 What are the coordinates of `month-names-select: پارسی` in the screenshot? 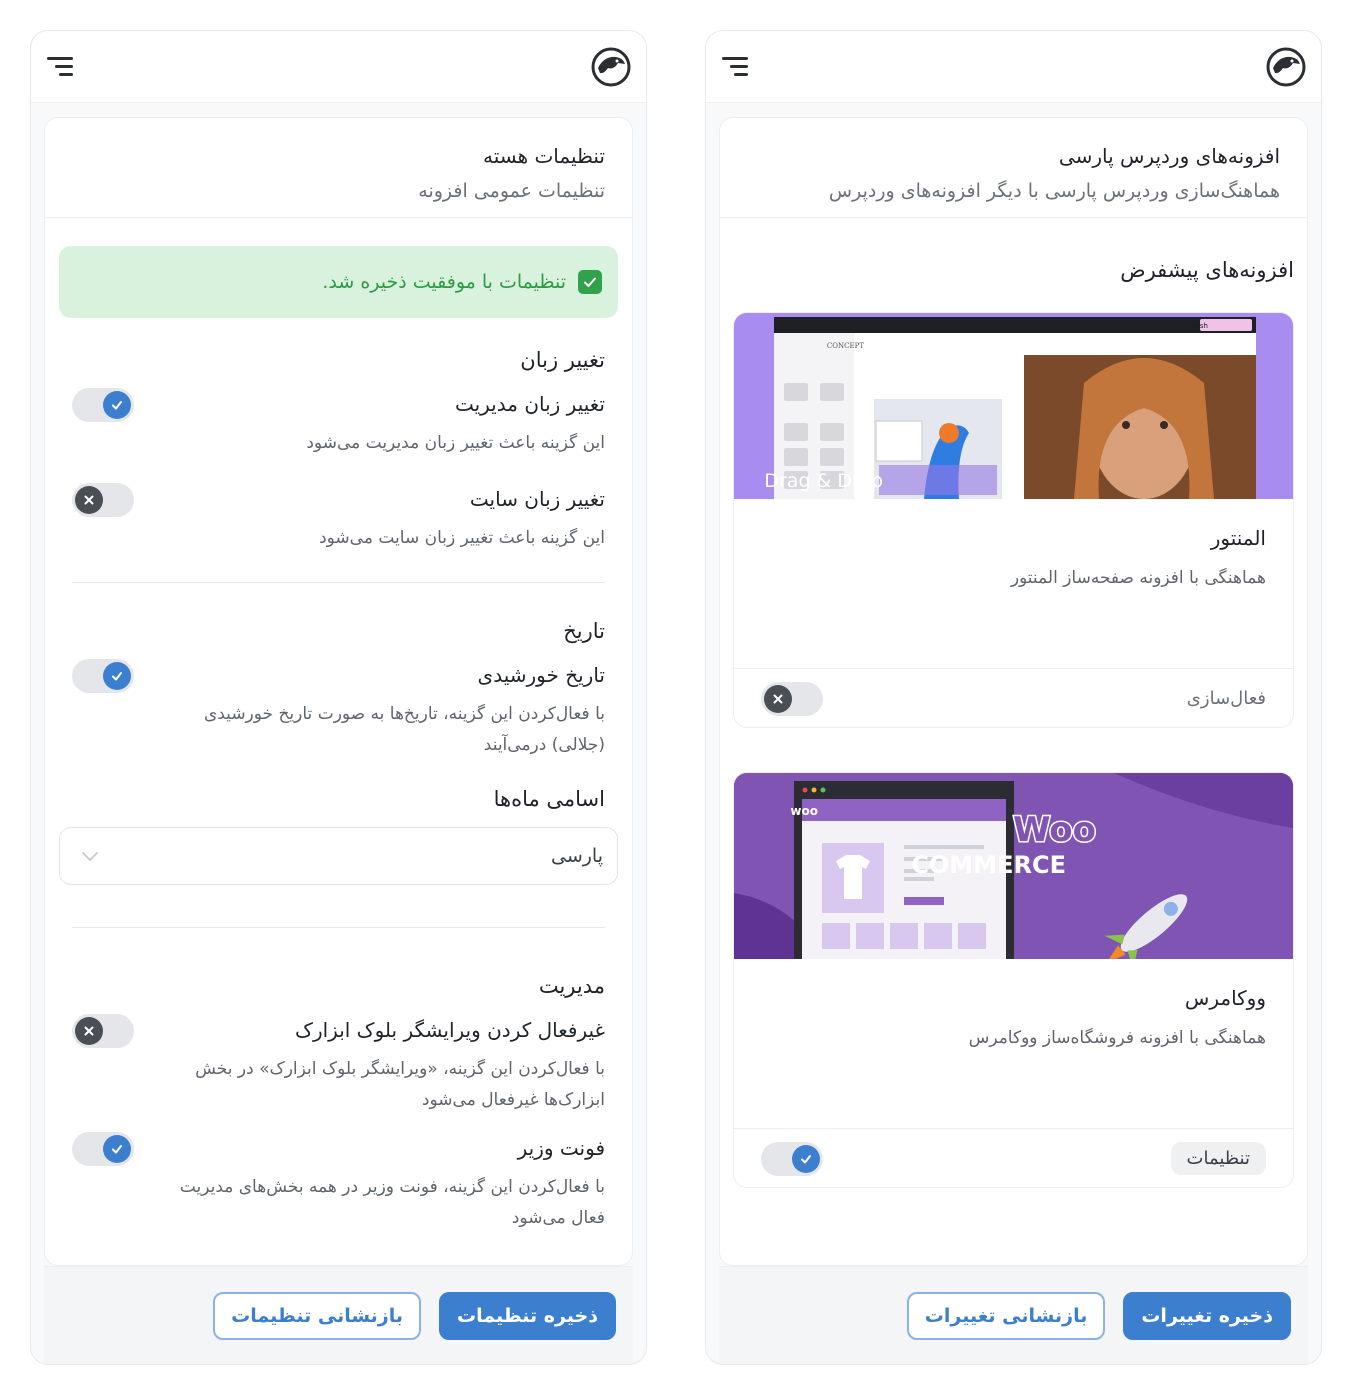 It's located at (338, 856).